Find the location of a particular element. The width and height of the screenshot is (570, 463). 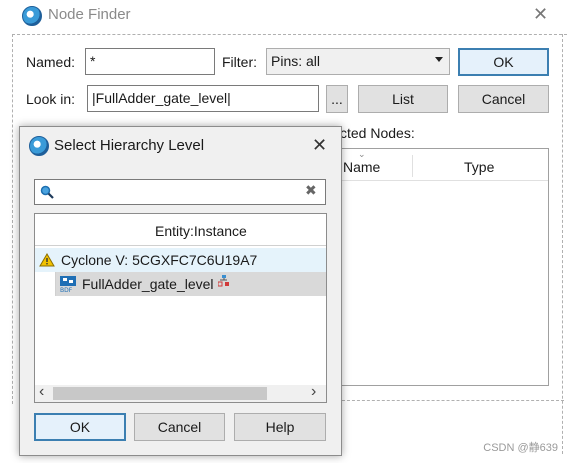

tree-horizontal-scrollbar: ‹ › is located at coordinates (180, 392).